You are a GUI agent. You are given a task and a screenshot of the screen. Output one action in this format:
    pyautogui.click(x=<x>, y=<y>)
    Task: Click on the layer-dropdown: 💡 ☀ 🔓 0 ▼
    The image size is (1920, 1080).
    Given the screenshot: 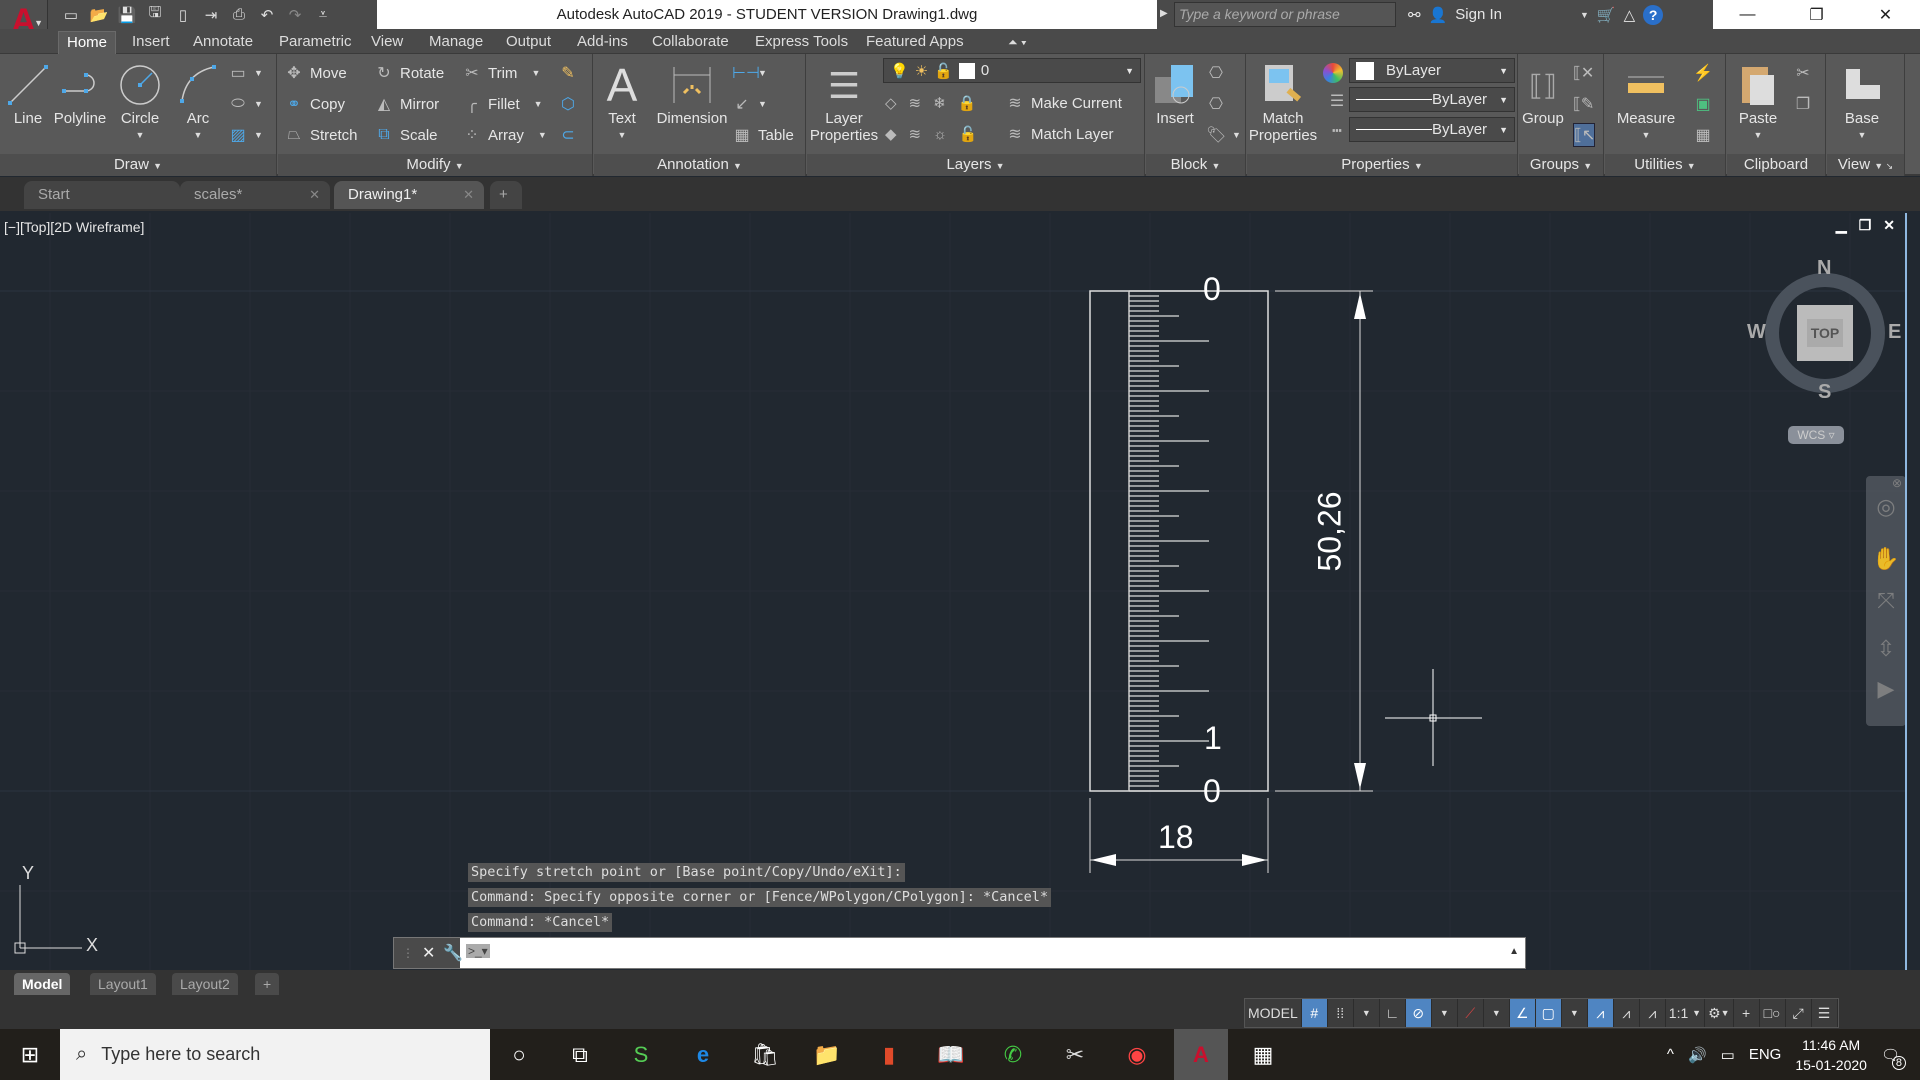 What is the action you would take?
    pyautogui.click(x=1012, y=70)
    